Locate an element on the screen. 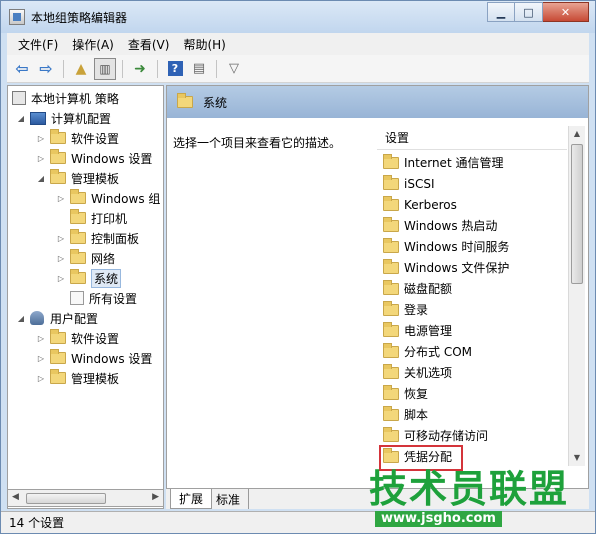 This screenshot has width=596, height=534. scroll-left-icon: ◀ is located at coordinates (15, 497).